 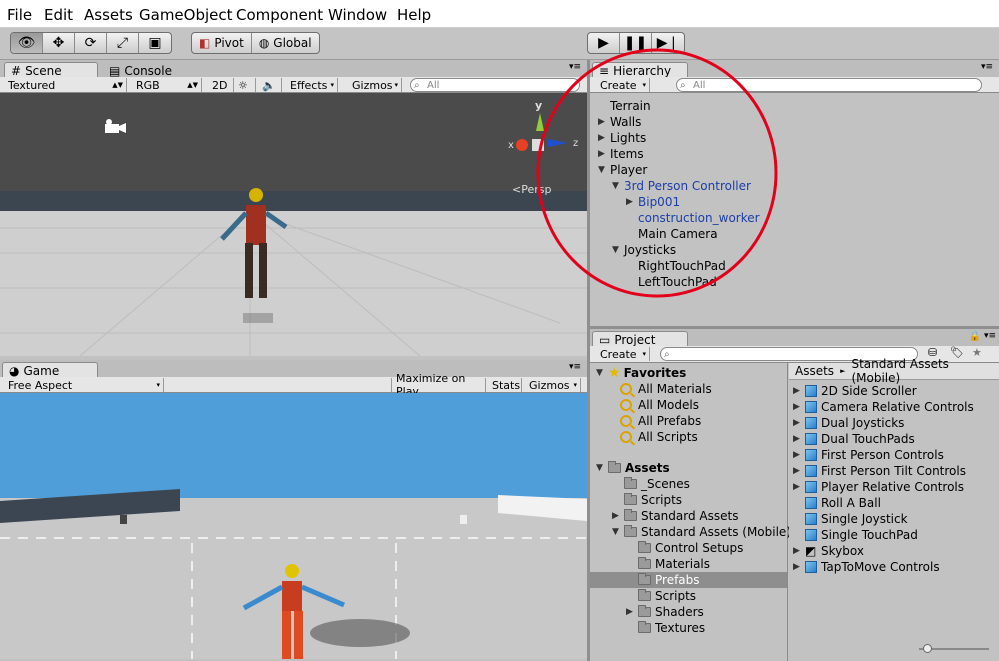 What do you see at coordinates (927, 648) in the screenshot?
I see `zoom-slider-handle` at bounding box center [927, 648].